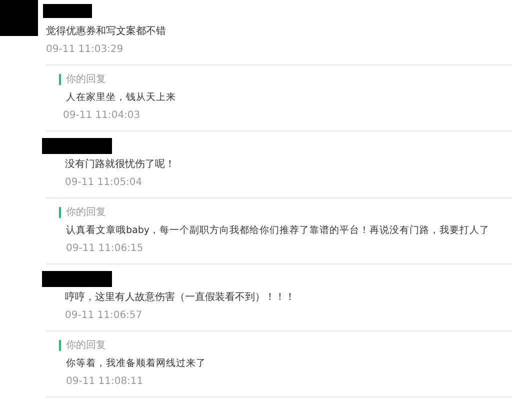 The image size is (512, 403). I want to click on comment-time: 09-11 11:03:29, so click(84, 50).